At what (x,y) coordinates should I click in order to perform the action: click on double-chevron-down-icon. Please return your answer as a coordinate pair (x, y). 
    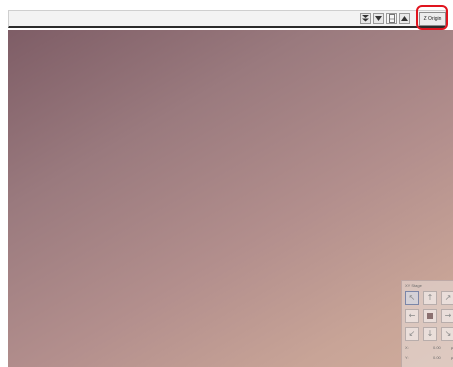
    Looking at the image, I should click on (365, 18).